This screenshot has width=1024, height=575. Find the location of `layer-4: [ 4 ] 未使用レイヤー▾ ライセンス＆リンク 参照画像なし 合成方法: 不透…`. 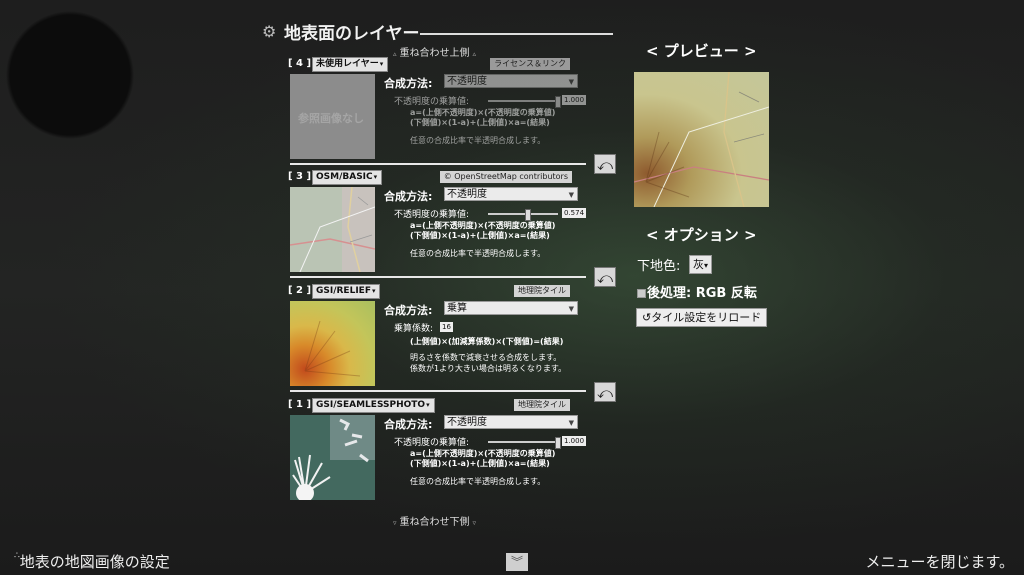

layer-4: [ 4 ] 未使用レイヤー▾ ライセンス＆リンク 参照画像なし 合成方法: 不透… is located at coordinates (438, 113).